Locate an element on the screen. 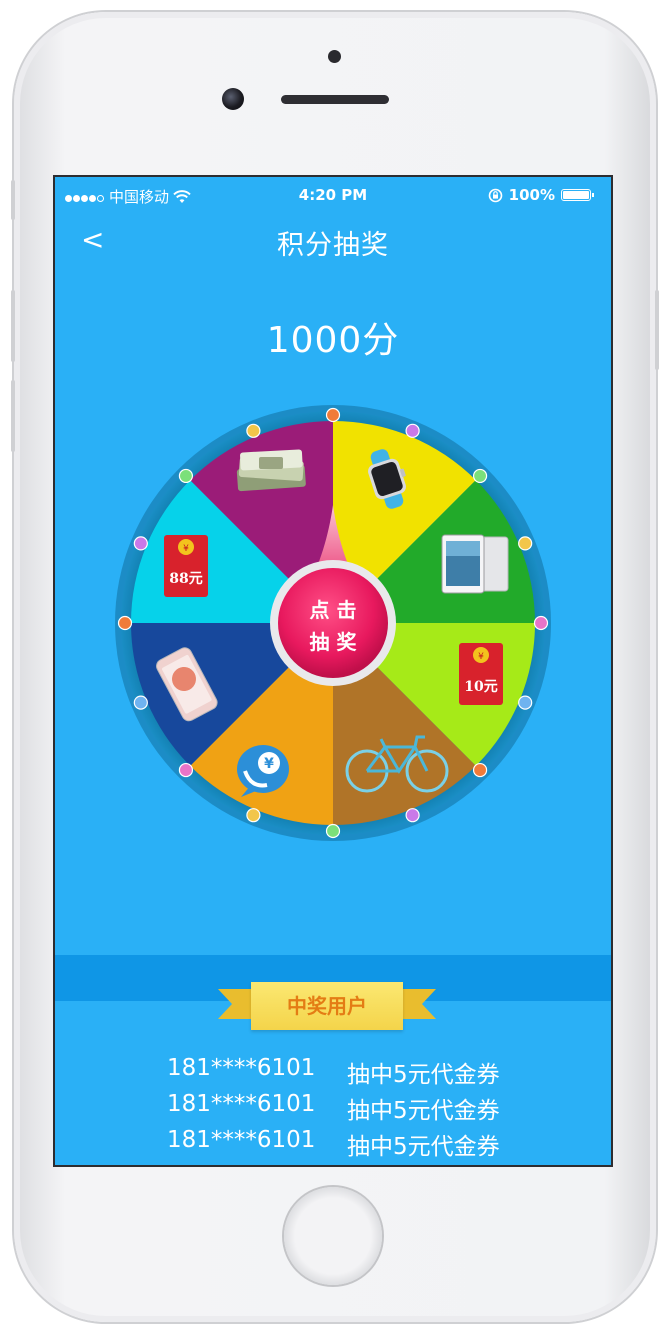 This screenshot has width=672, height=1334. winners-ribbon: 中奖用户 is located at coordinates (327, 1009).